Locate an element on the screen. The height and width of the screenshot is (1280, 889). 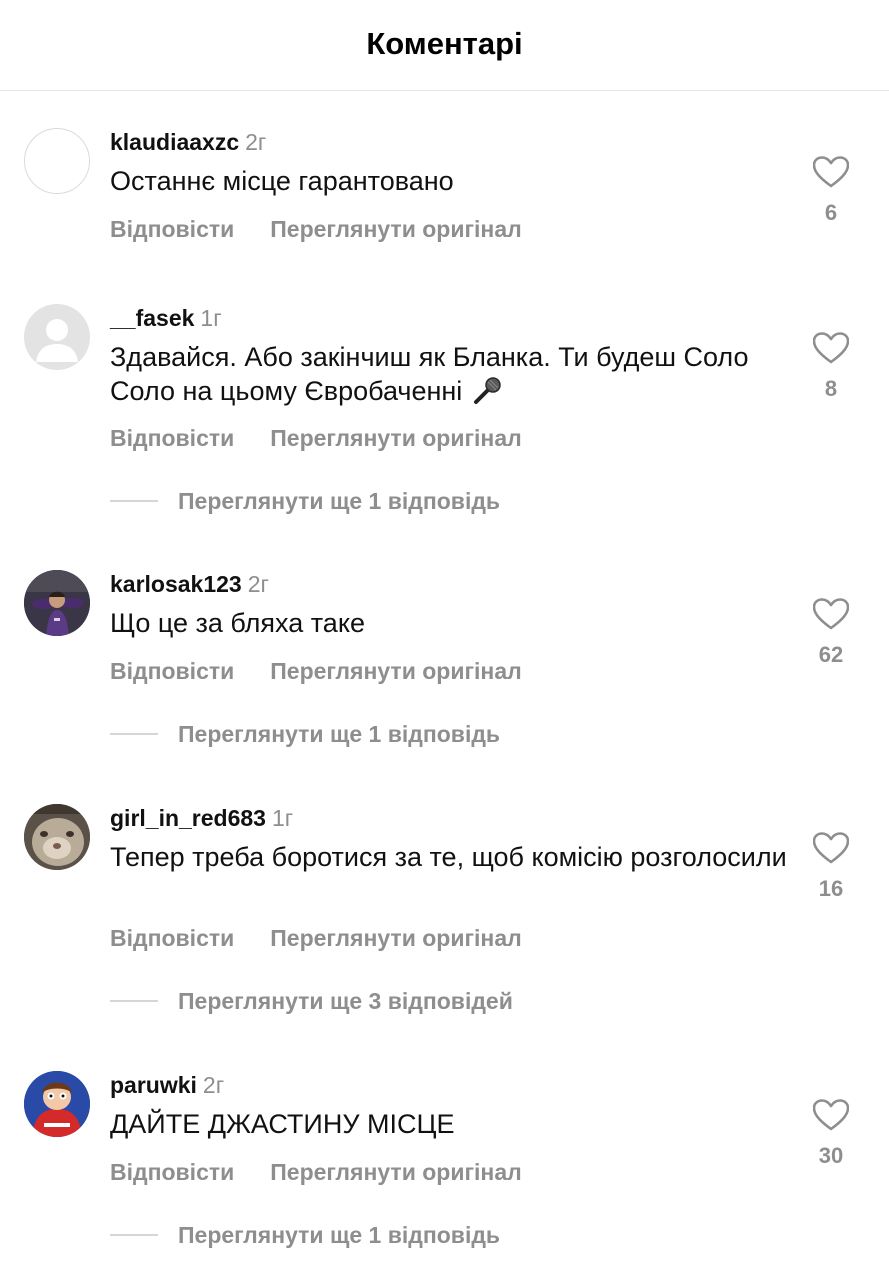
like-count: 8 is located at coordinates (831, 388).